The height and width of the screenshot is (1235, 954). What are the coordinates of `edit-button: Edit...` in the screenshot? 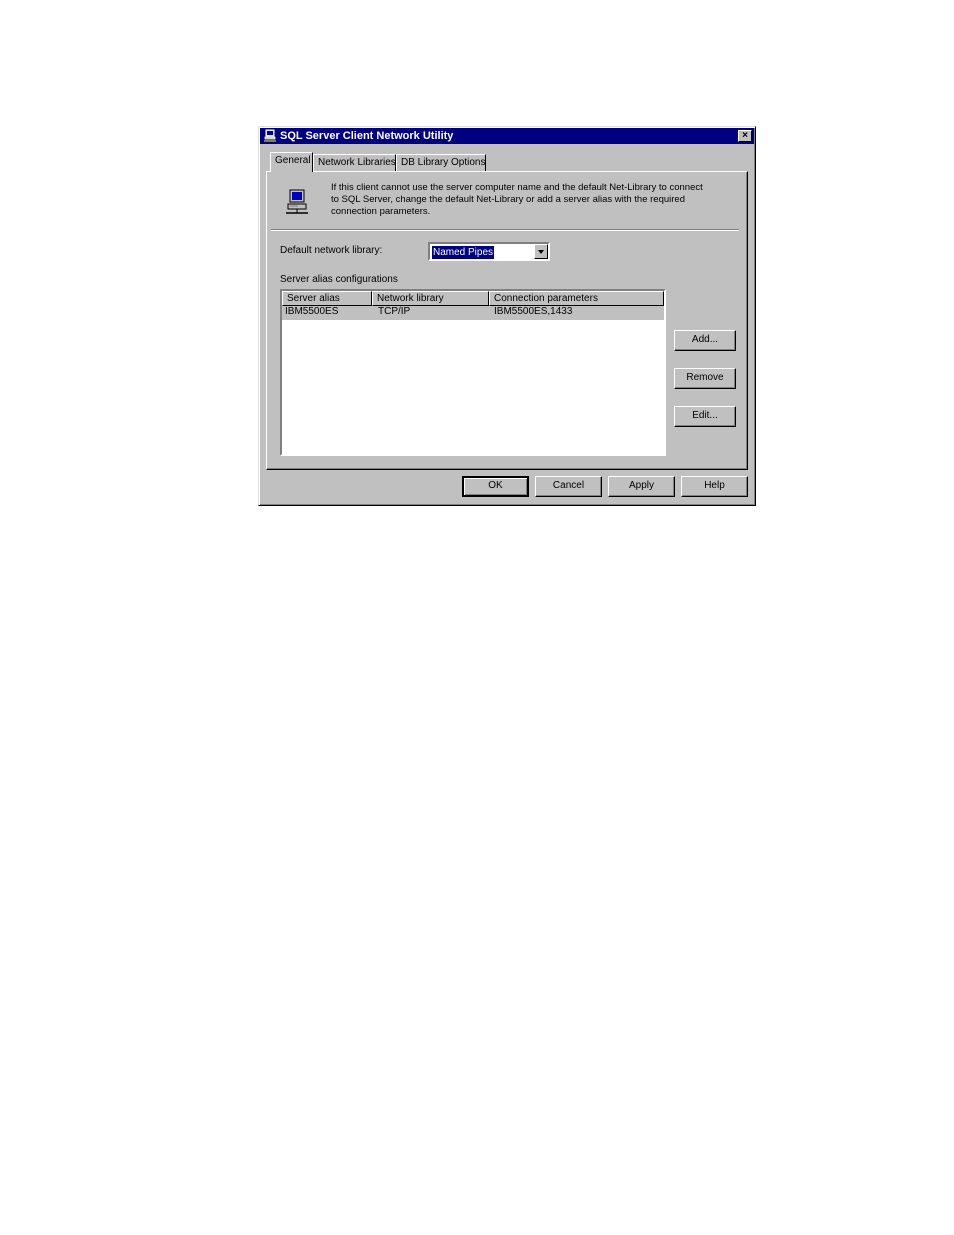 It's located at (705, 416).